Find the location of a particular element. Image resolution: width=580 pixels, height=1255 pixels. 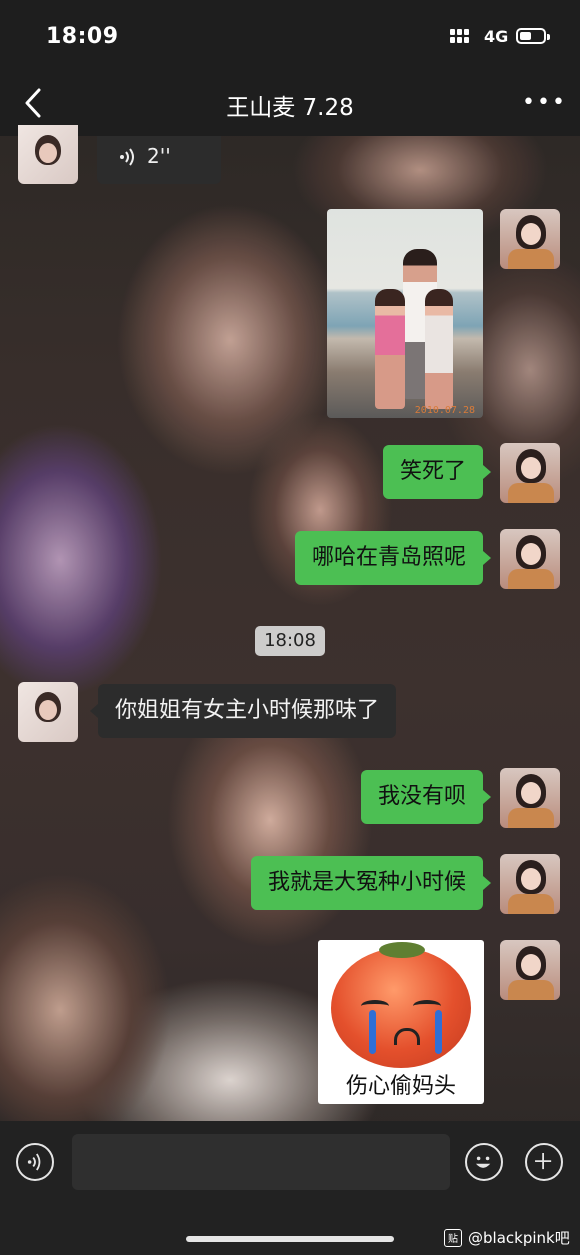

message-bubble: 我就是大冤种小时候 is located at coordinates (371, 883).